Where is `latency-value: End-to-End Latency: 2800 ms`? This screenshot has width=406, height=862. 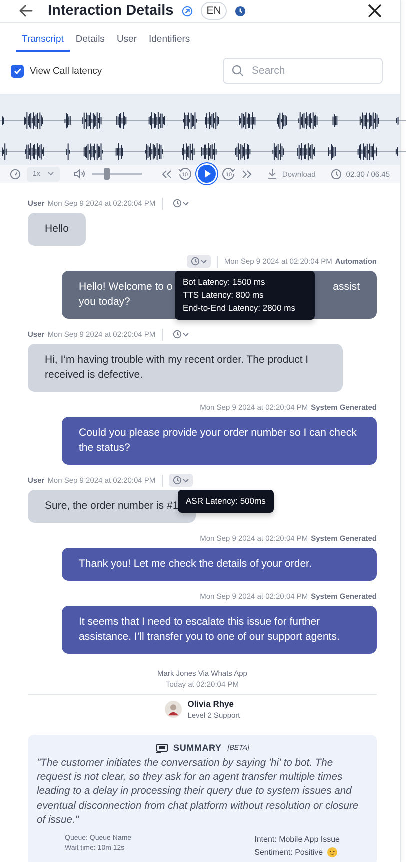 latency-value: End-to-End Latency: 2800 ms is located at coordinates (239, 308).